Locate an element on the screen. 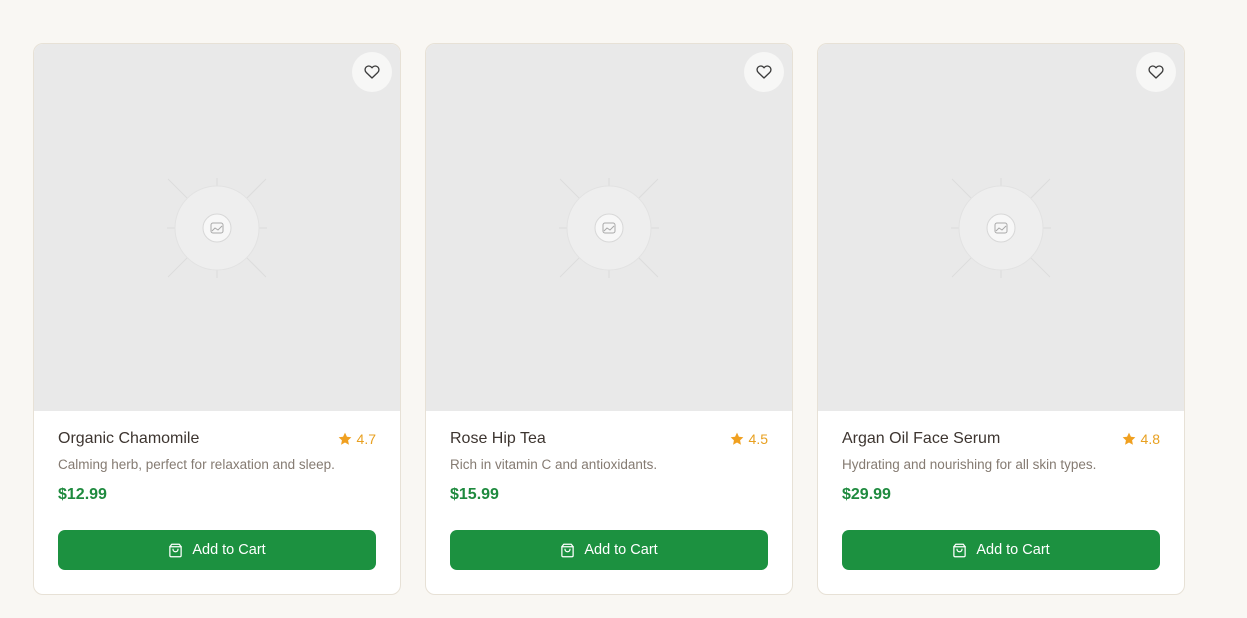 The height and width of the screenshot is (618, 1247). product-price: $15.99 is located at coordinates (474, 494).